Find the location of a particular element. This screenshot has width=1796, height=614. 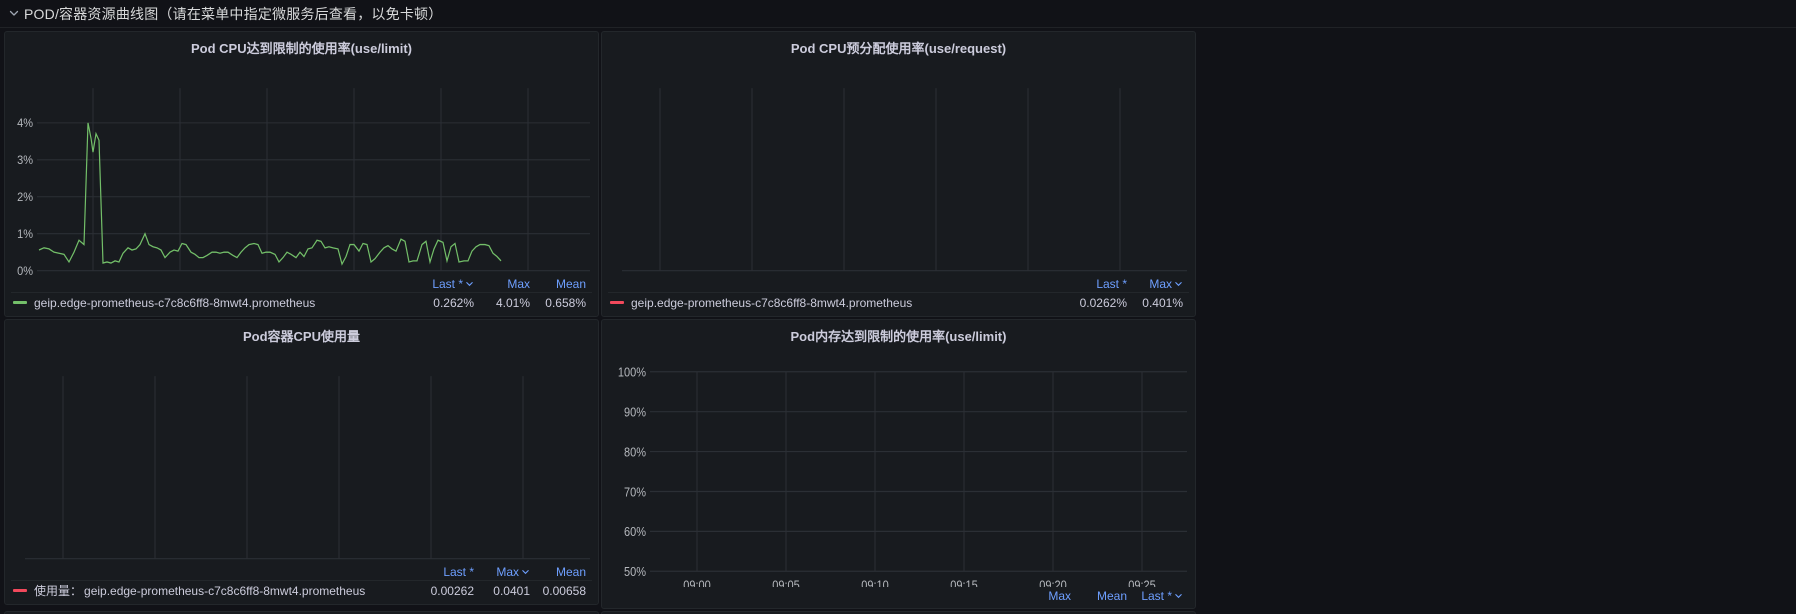

line-chart-container-cpu: 09:00 09:05 09:10 09:15 09:20 09:25 is located at coordinates (301, 456).